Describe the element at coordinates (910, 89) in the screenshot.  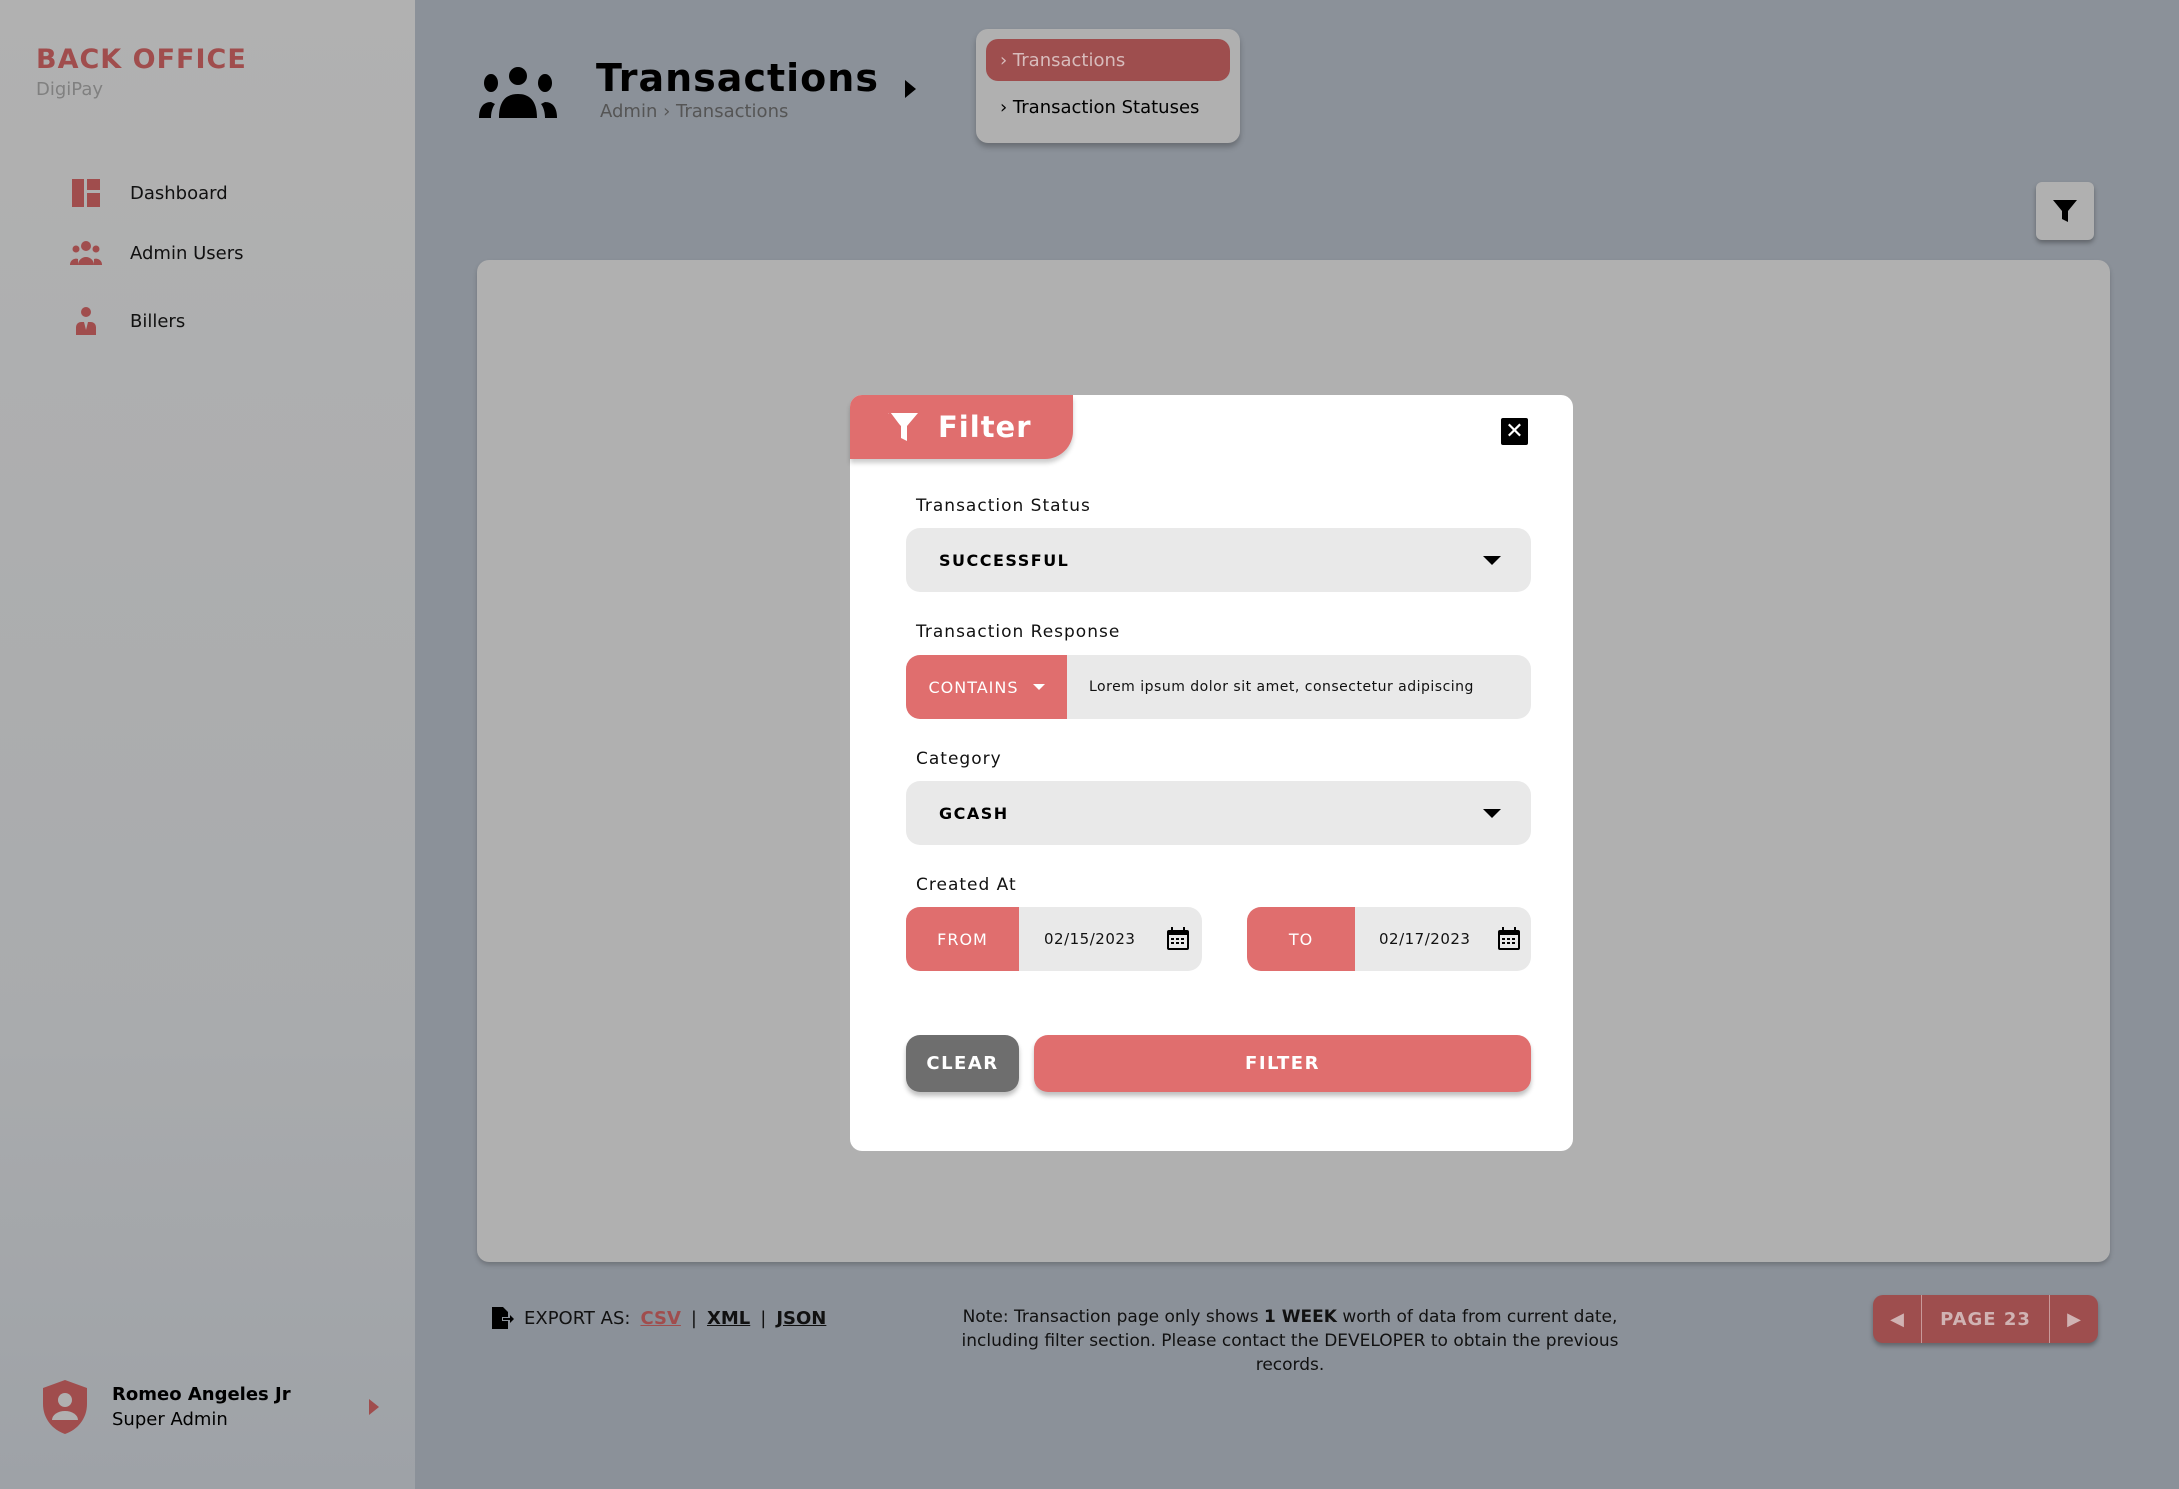
I see `caret-right-icon` at that location.